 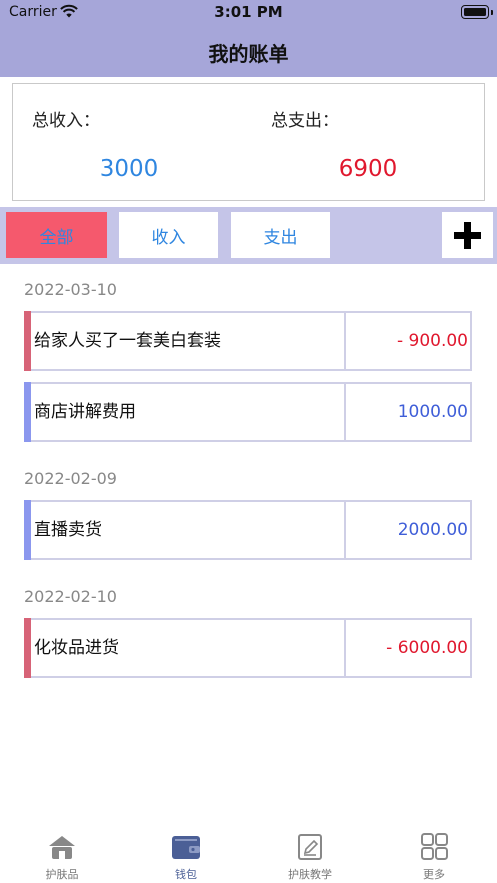 What do you see at coordinates (248, 54) in the screenshot?
I see `page-title: 我的账单` at bounding box center [248, 54].